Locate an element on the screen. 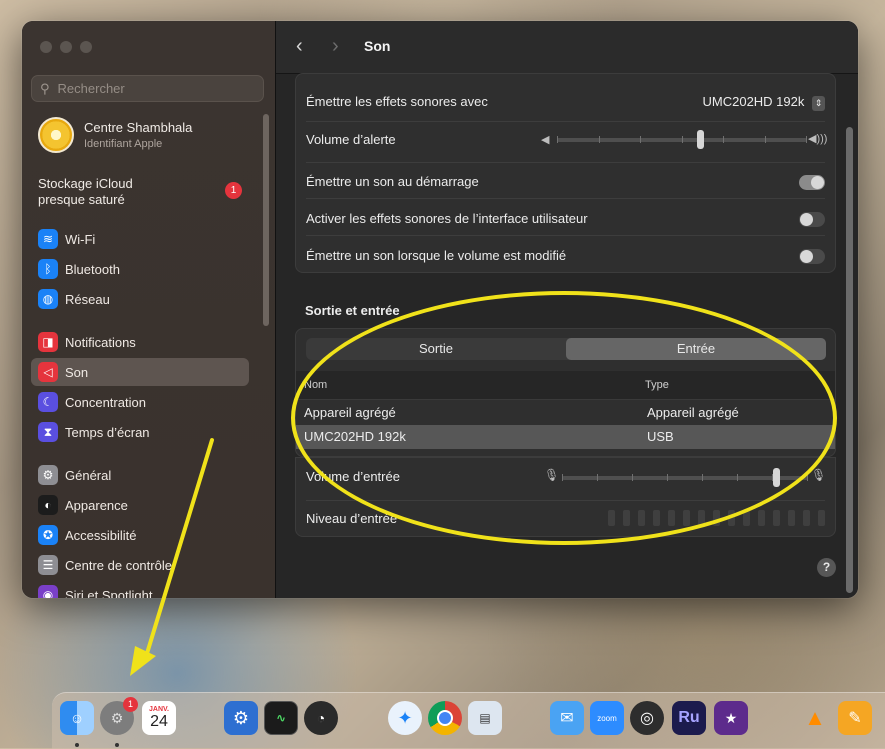 The width and height of the screenshot is (885, 749). activity-monitor-icon: ∿ is located at coordinates (281, 718).